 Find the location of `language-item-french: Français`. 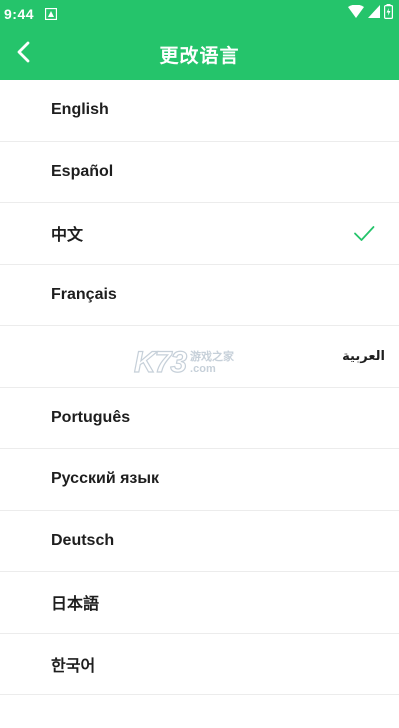

language-item-french: Français is located at coordinates (199, 295).